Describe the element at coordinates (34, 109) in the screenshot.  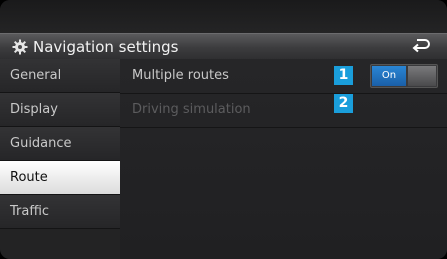
I see `sidebar-item-label: Display` at that location.